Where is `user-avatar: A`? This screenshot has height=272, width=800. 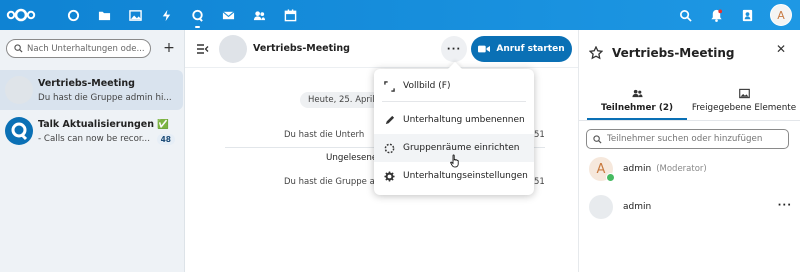
user-avatar: A is located at coordinates (781, 15).